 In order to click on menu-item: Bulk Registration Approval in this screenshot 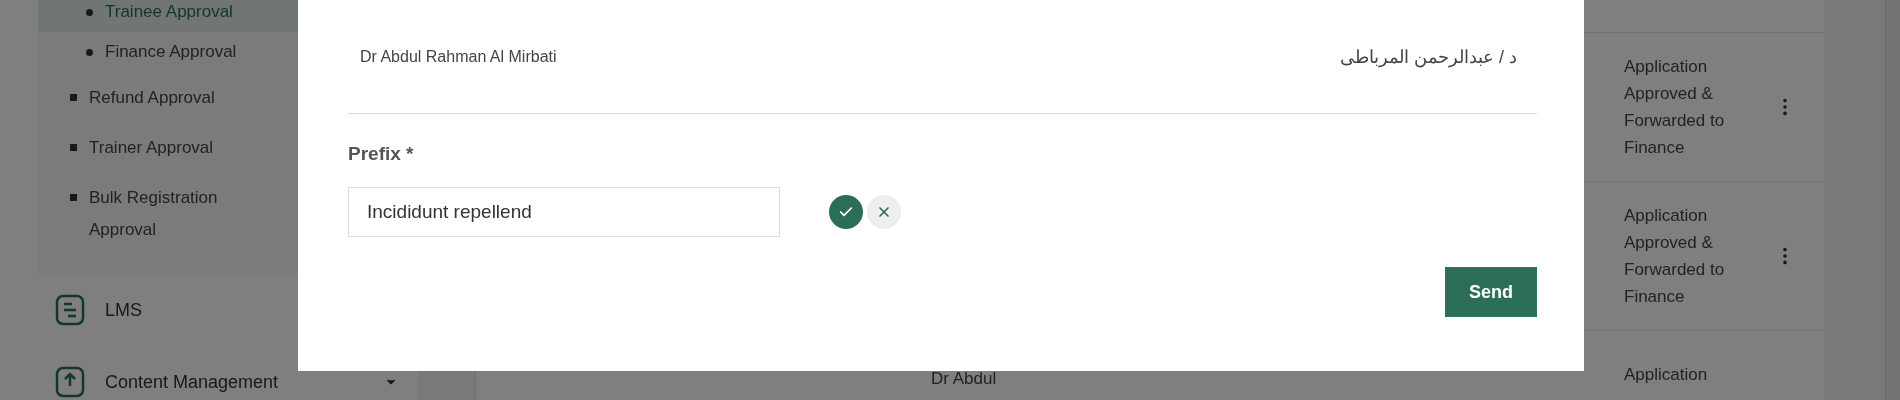, I will do `click(169, 214)`.